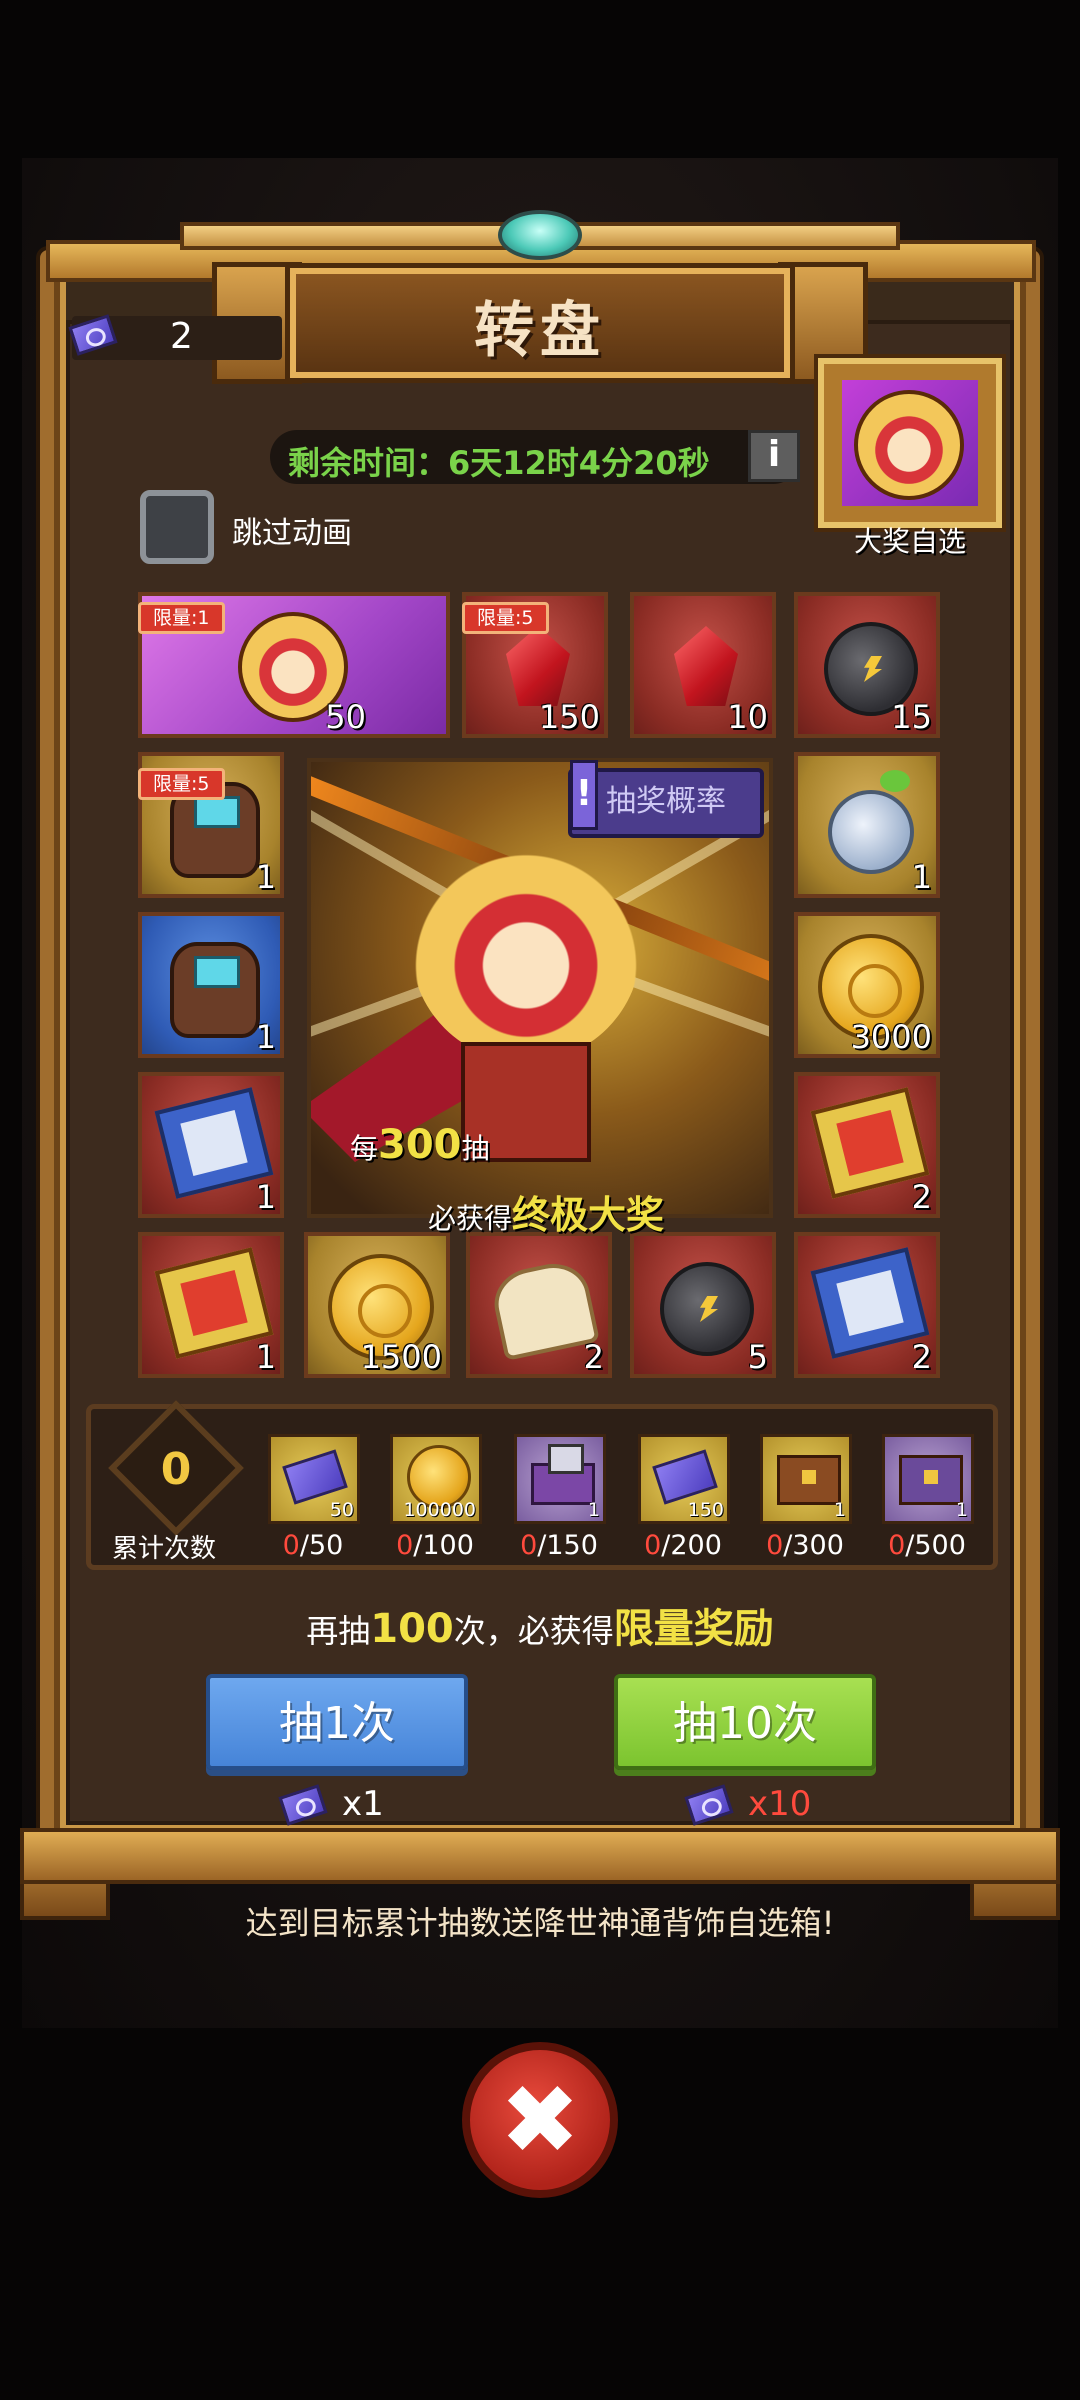 Image resolution: width=1080 pixels, height=2400 pixels. I want to click on milestone-target: /100, so click(443, 1545).